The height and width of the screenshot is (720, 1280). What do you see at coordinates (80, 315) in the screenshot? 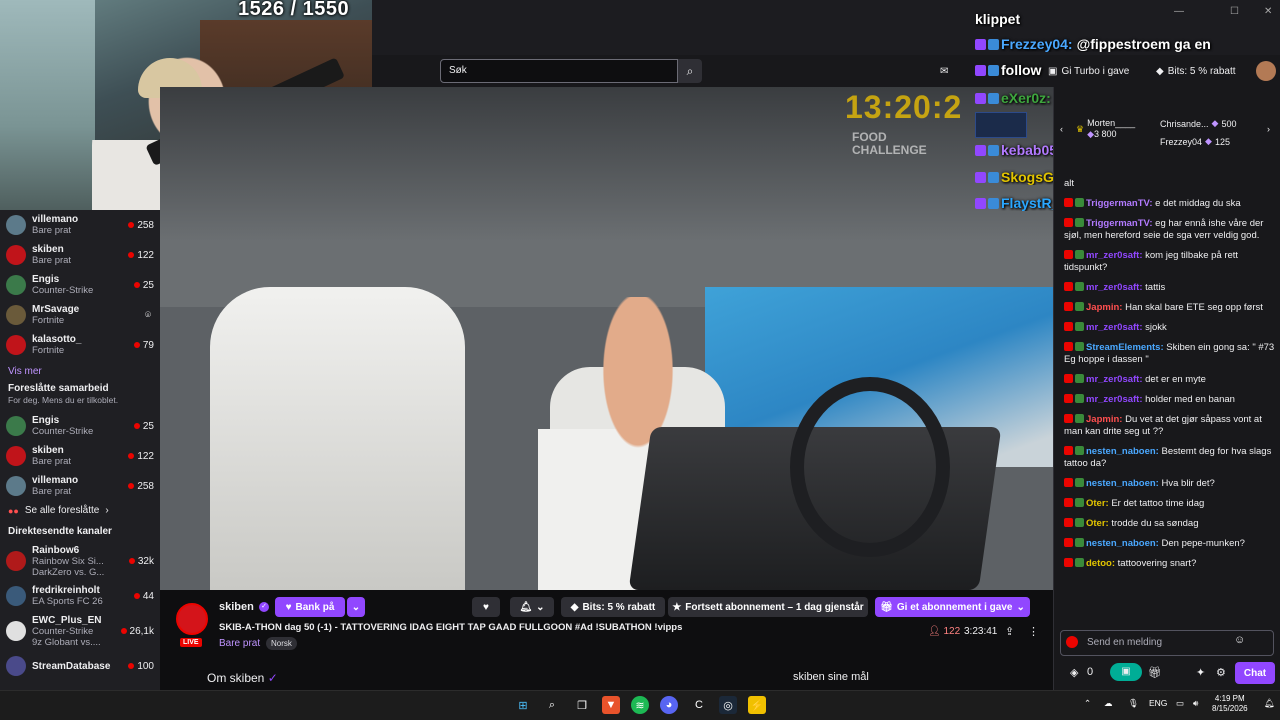
I see `channel-item: MrSavage Fortnite ⌾` at bounding box center [80, 315].